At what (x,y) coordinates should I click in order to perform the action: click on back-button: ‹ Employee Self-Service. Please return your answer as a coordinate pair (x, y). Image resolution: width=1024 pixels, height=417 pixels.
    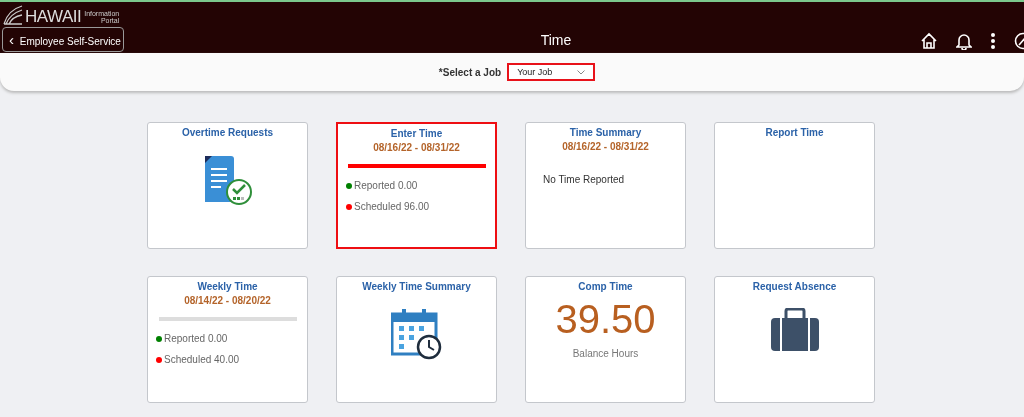
    Looking at the image, I should click on (63, 39).